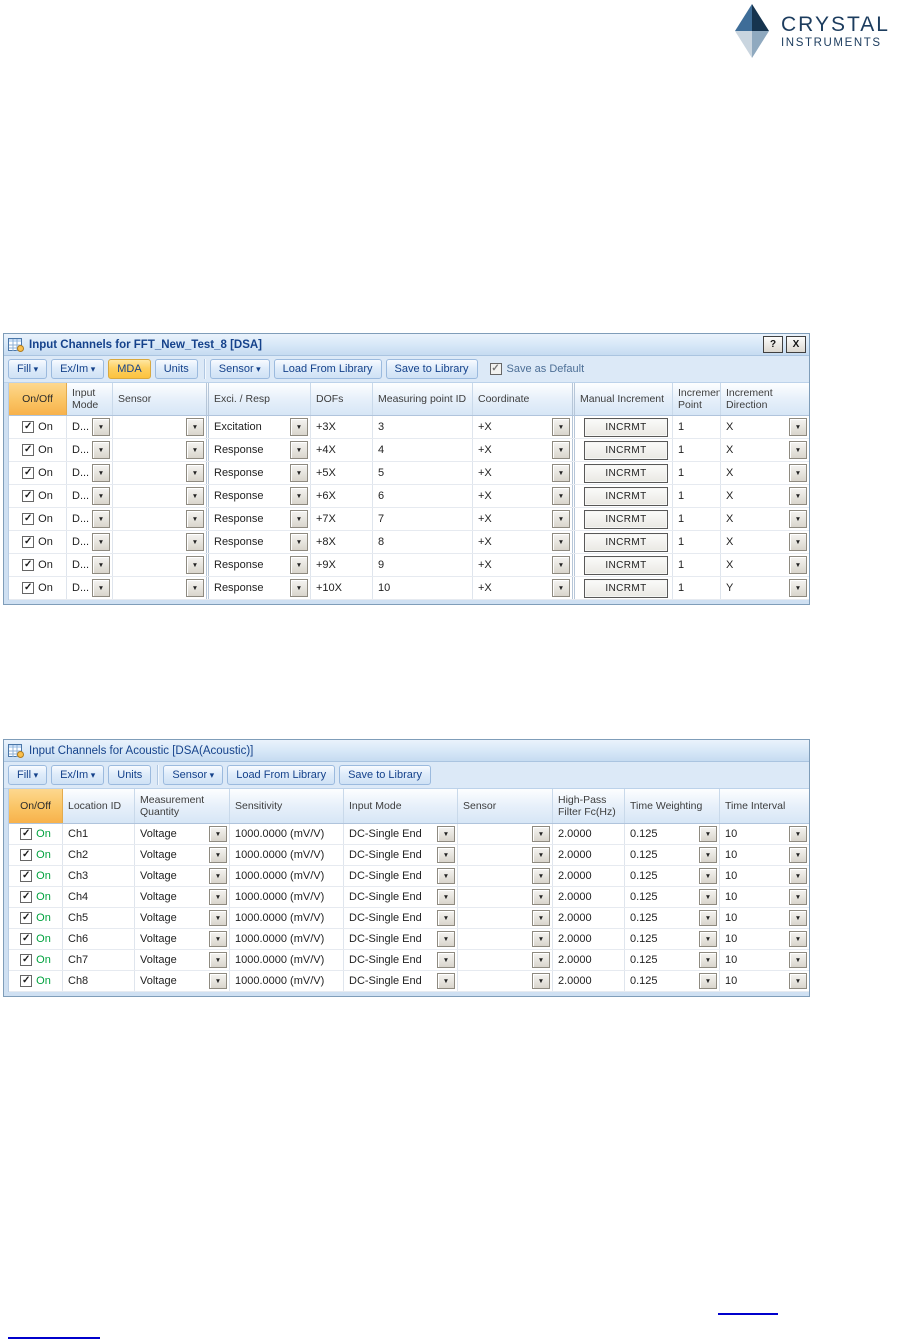 The image size is (921, 1343). I want to click on location-id-cell: Ch8, so click(99, 981).